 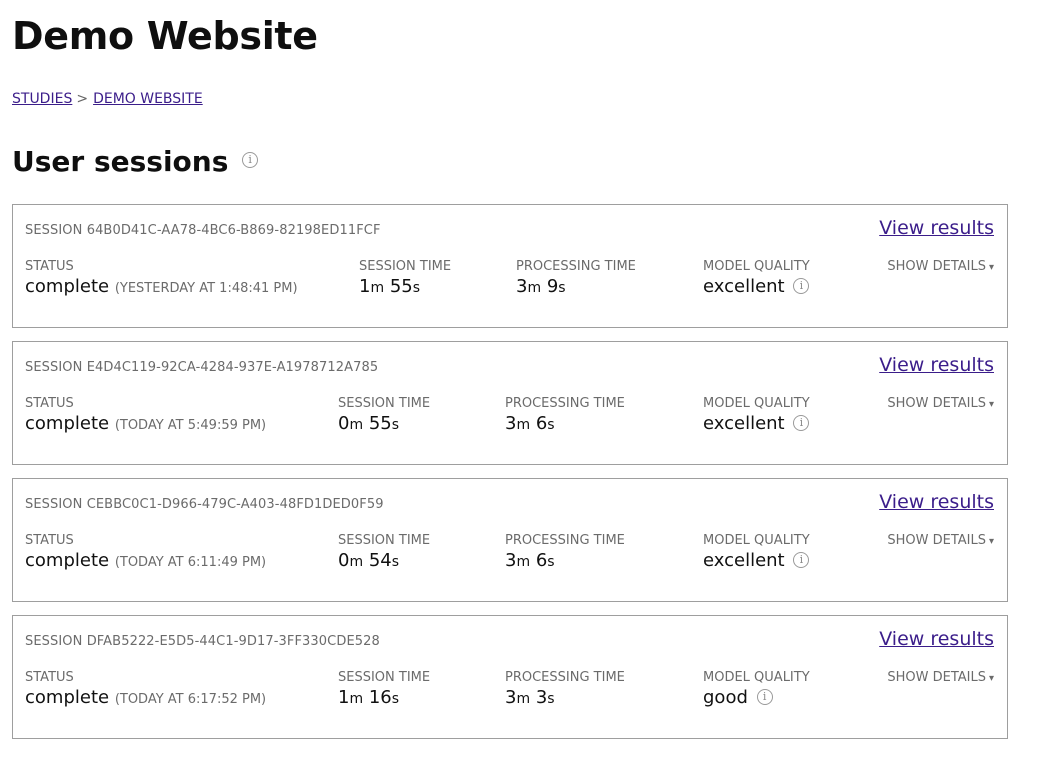 What do you see at coordinates (120, 161) in the screenshot?
I see `section-title-text: User sessions` at bounding box center [120, 161].